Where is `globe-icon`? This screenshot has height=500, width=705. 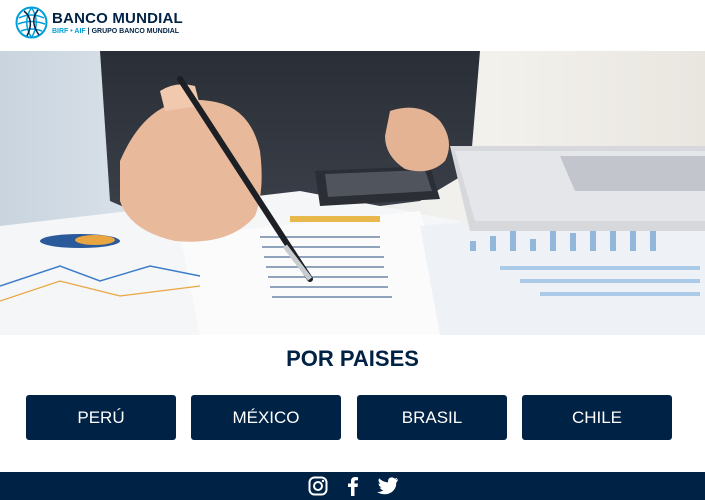
globe-icon is located at coordinates (31, 22).